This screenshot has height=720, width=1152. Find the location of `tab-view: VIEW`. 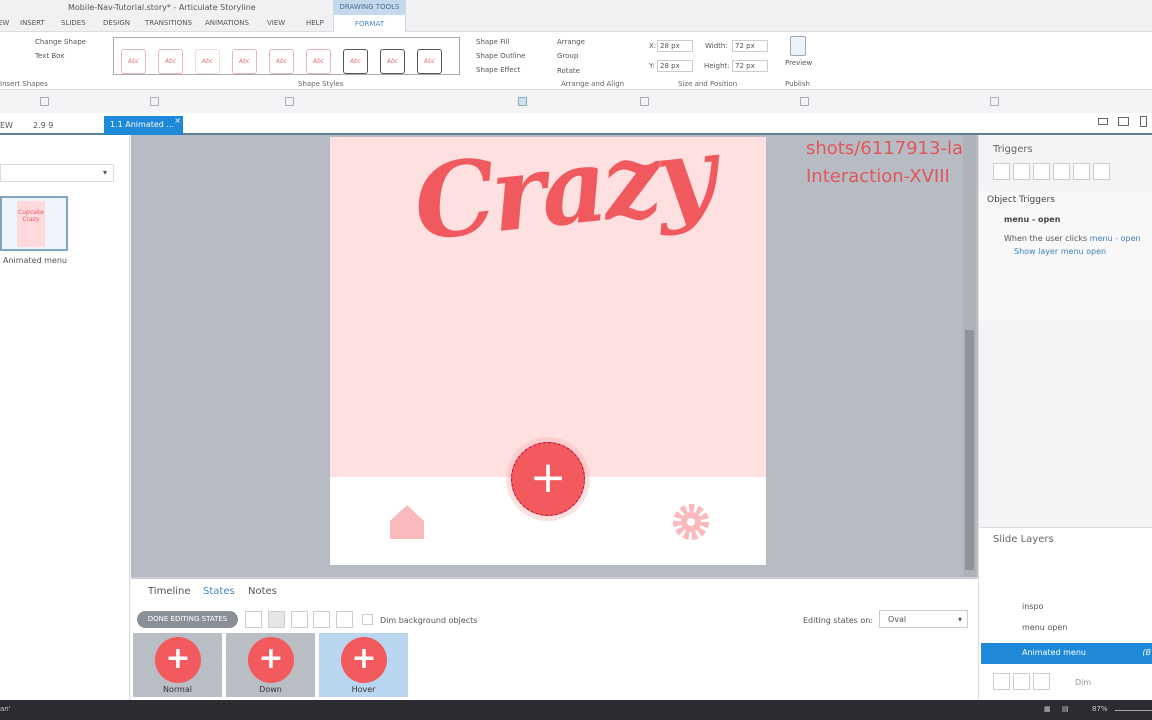

tab-view: VIEW is located at coordinates (276, 23).